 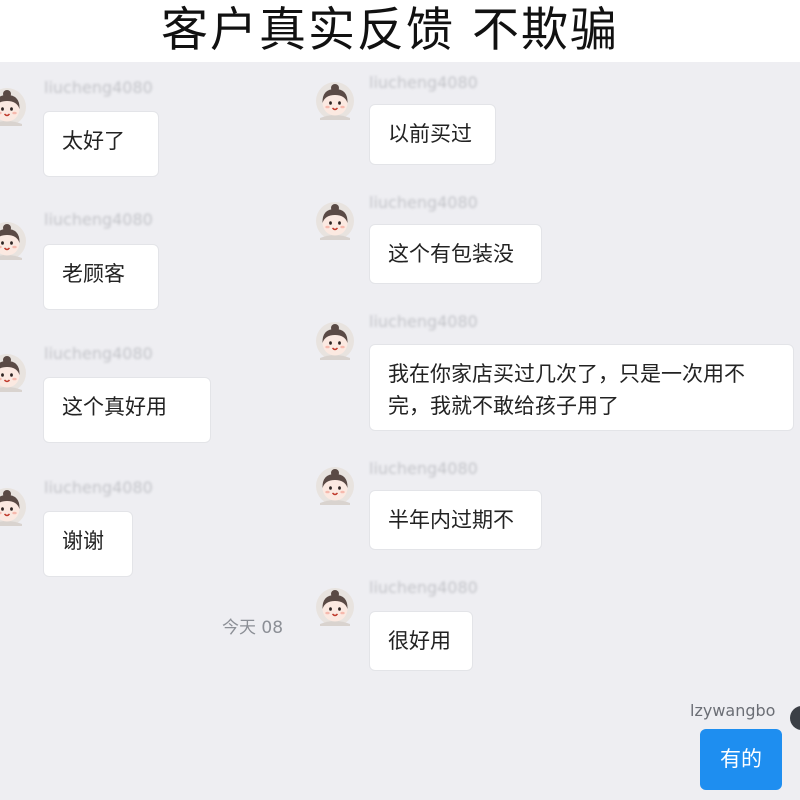 I want to click on message-bubble: 谢谢, so click(x=88, y=544).